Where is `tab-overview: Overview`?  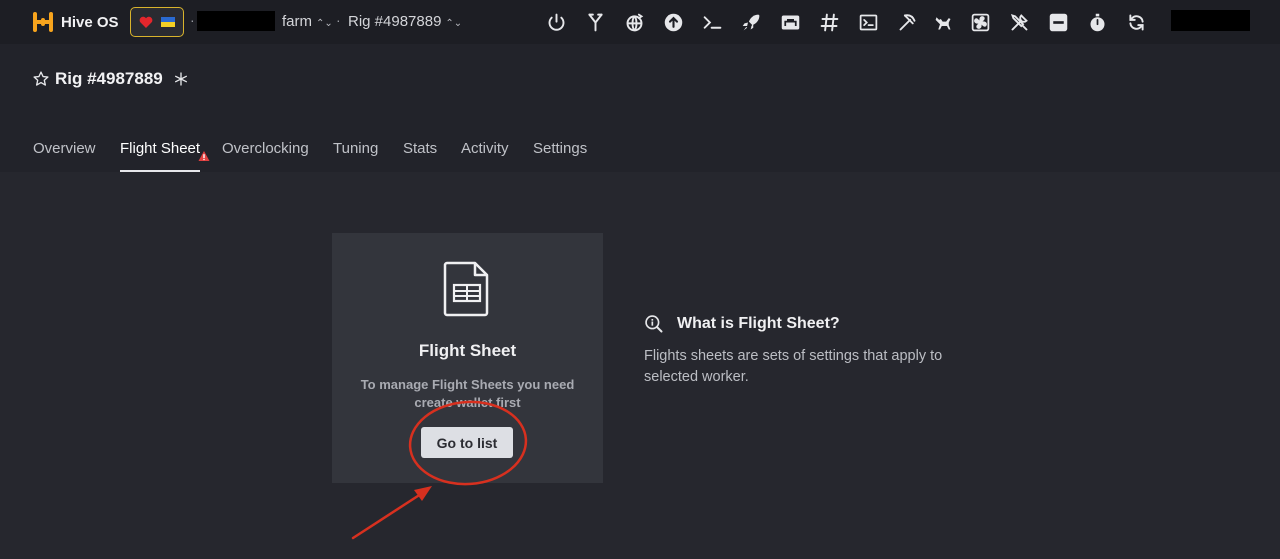 tab-overview: Overview is located at coordinates (64, 156).